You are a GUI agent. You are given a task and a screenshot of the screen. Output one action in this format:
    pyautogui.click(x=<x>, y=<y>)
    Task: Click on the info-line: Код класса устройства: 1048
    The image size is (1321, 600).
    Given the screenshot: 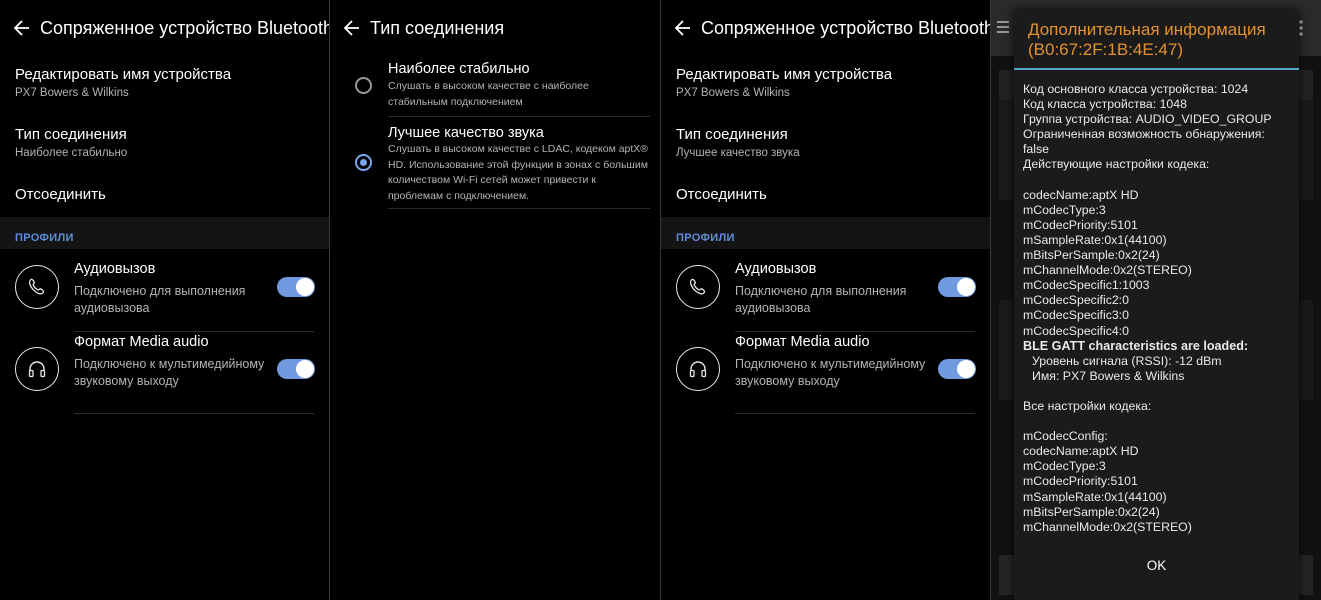 What is the action you would take?
    pyautogui.click(x=1105, y=104)
    